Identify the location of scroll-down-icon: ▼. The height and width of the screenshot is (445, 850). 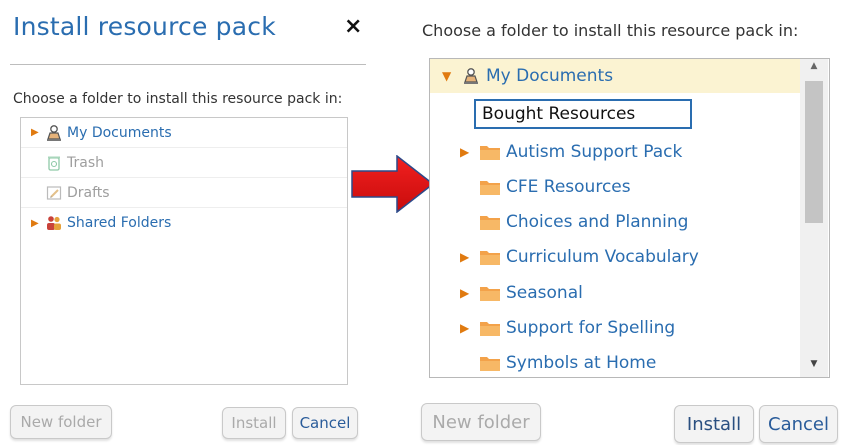
(814, 366).